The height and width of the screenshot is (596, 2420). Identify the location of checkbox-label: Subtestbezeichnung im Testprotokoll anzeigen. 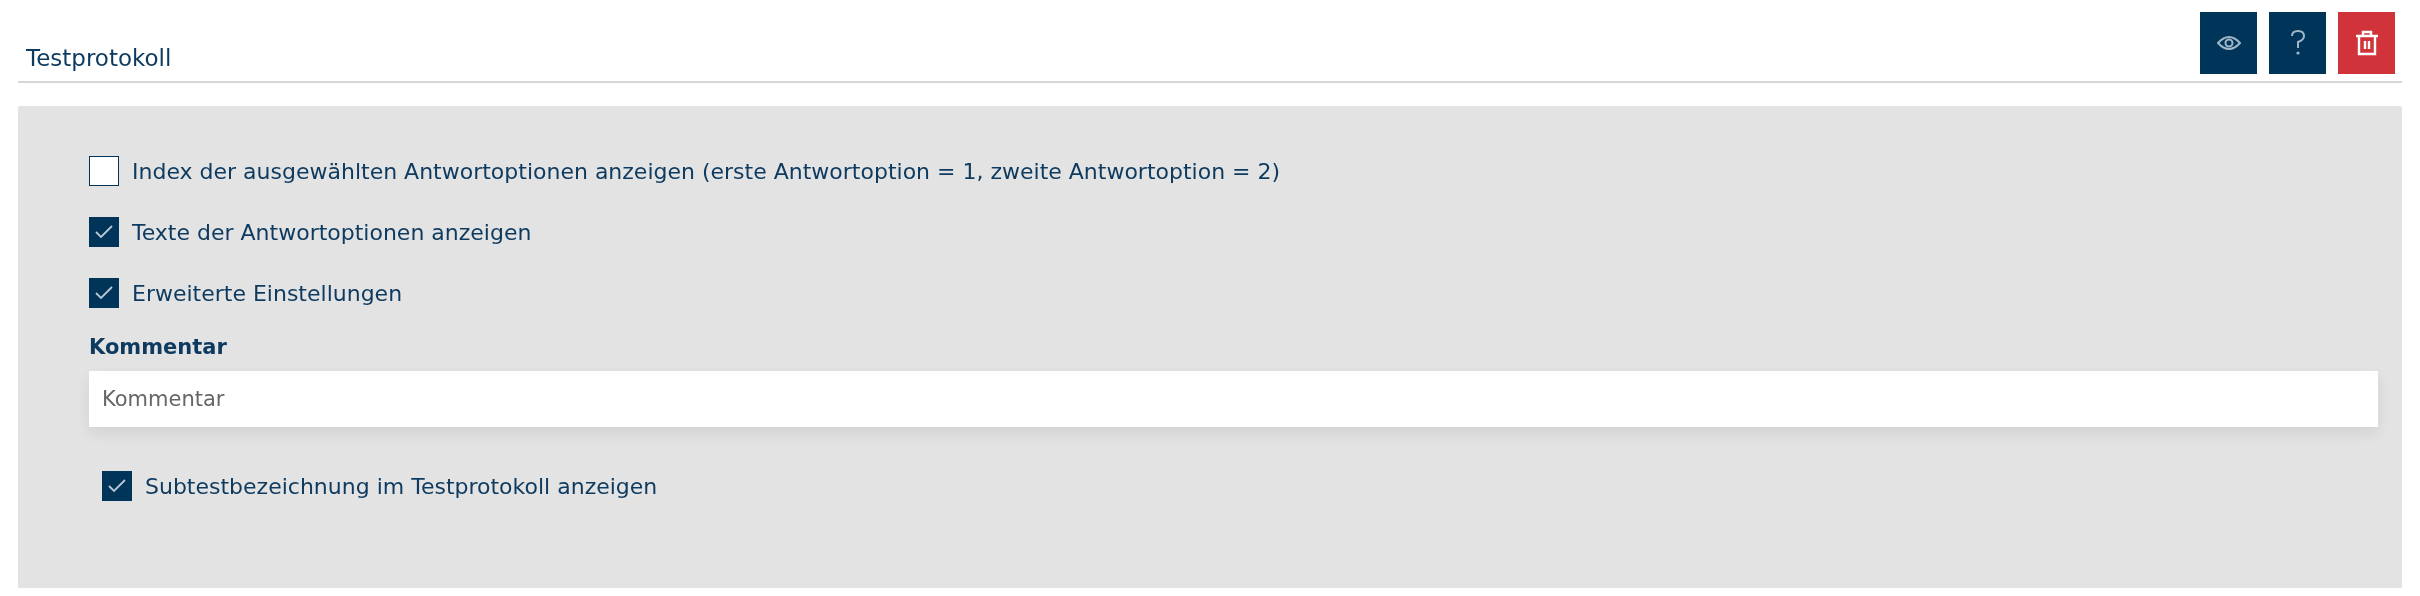
(401, 486).